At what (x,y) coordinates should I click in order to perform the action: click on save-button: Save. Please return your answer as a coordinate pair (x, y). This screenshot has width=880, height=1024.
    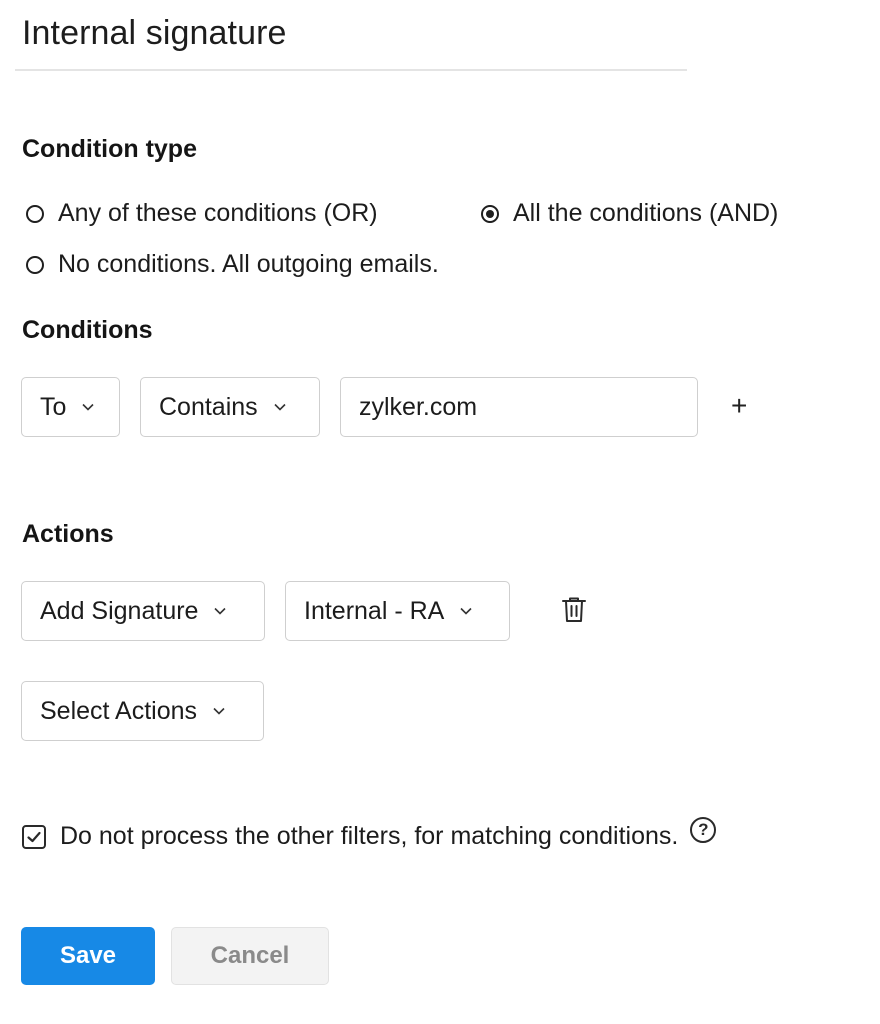
    Looking at the image, I should click on (88, 956).